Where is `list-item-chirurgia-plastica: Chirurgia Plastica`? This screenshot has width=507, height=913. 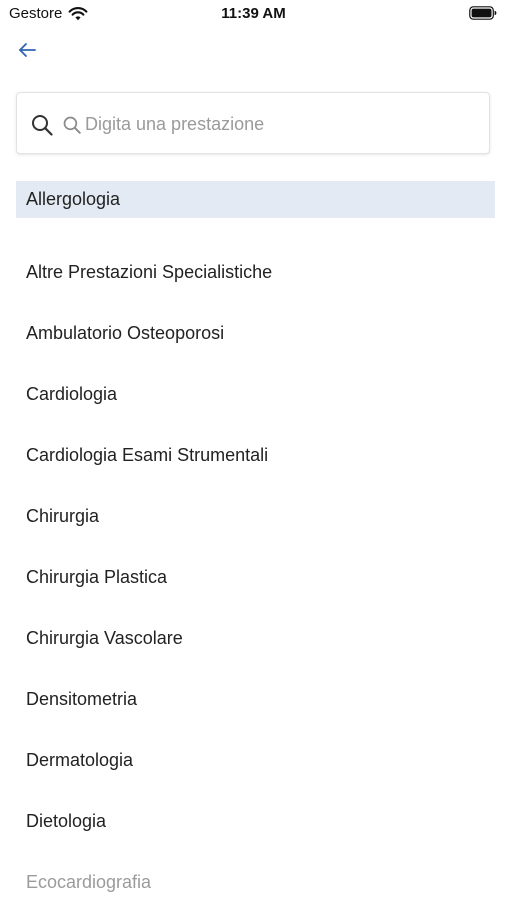
list-item-chirurgia-plastica: Chirurgia Plastica is located at coordinates (255, 577).